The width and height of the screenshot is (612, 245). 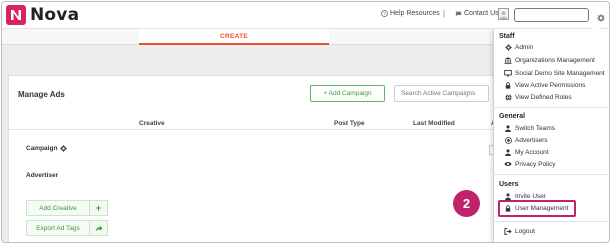 I want to click on step-number-badge: 2, so click(x=466, y=203).